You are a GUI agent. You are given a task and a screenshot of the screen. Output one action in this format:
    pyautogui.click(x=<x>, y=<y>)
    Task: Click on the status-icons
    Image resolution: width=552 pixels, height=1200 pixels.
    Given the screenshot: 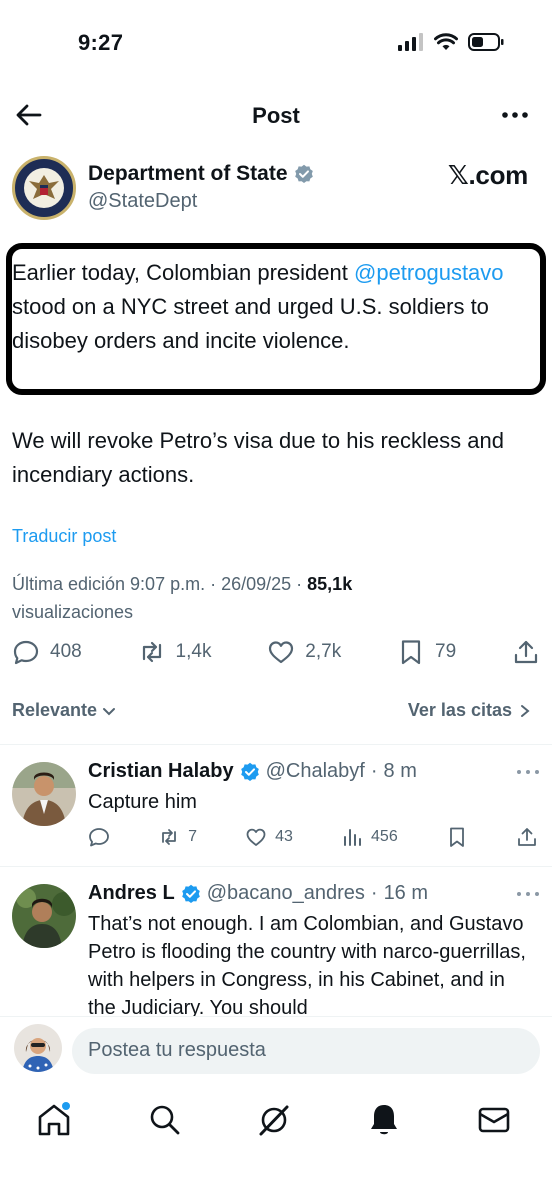 What is the action you would take?
    pyautogui.click(x=451, y=42)
    